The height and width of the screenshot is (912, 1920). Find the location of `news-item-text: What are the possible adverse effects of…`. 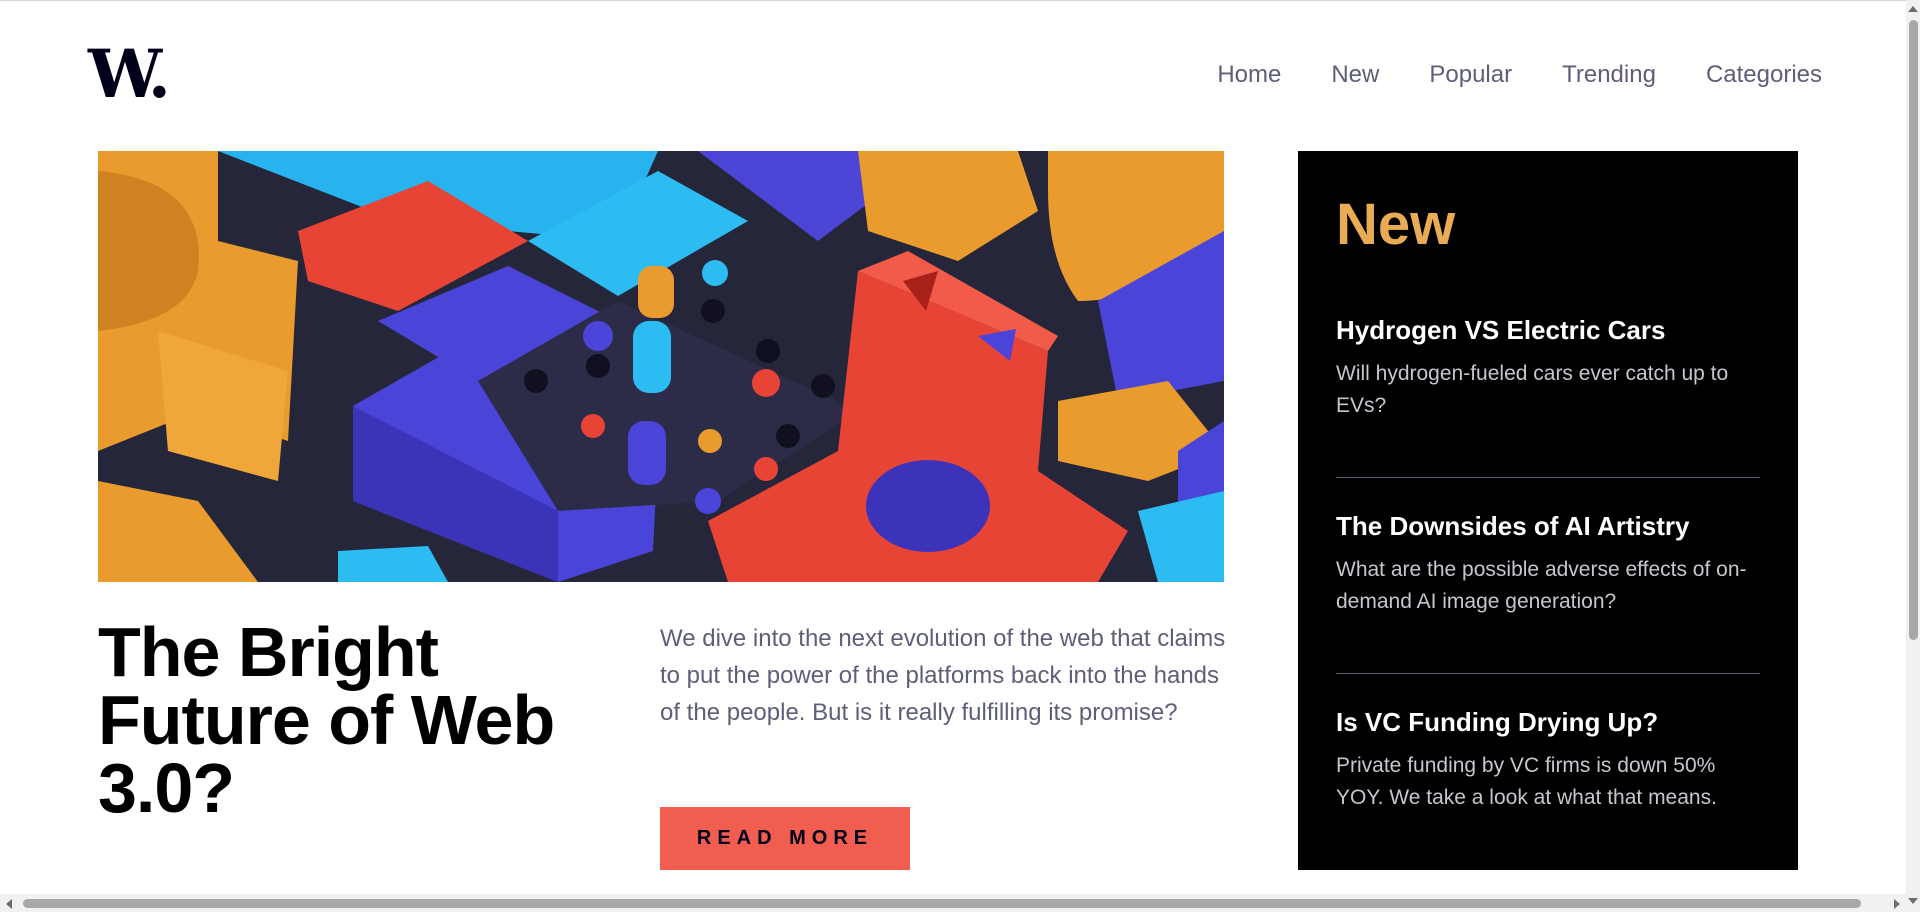

news-item-text: What are the possible adverse effects of… is located at coordinates (1541, 585).